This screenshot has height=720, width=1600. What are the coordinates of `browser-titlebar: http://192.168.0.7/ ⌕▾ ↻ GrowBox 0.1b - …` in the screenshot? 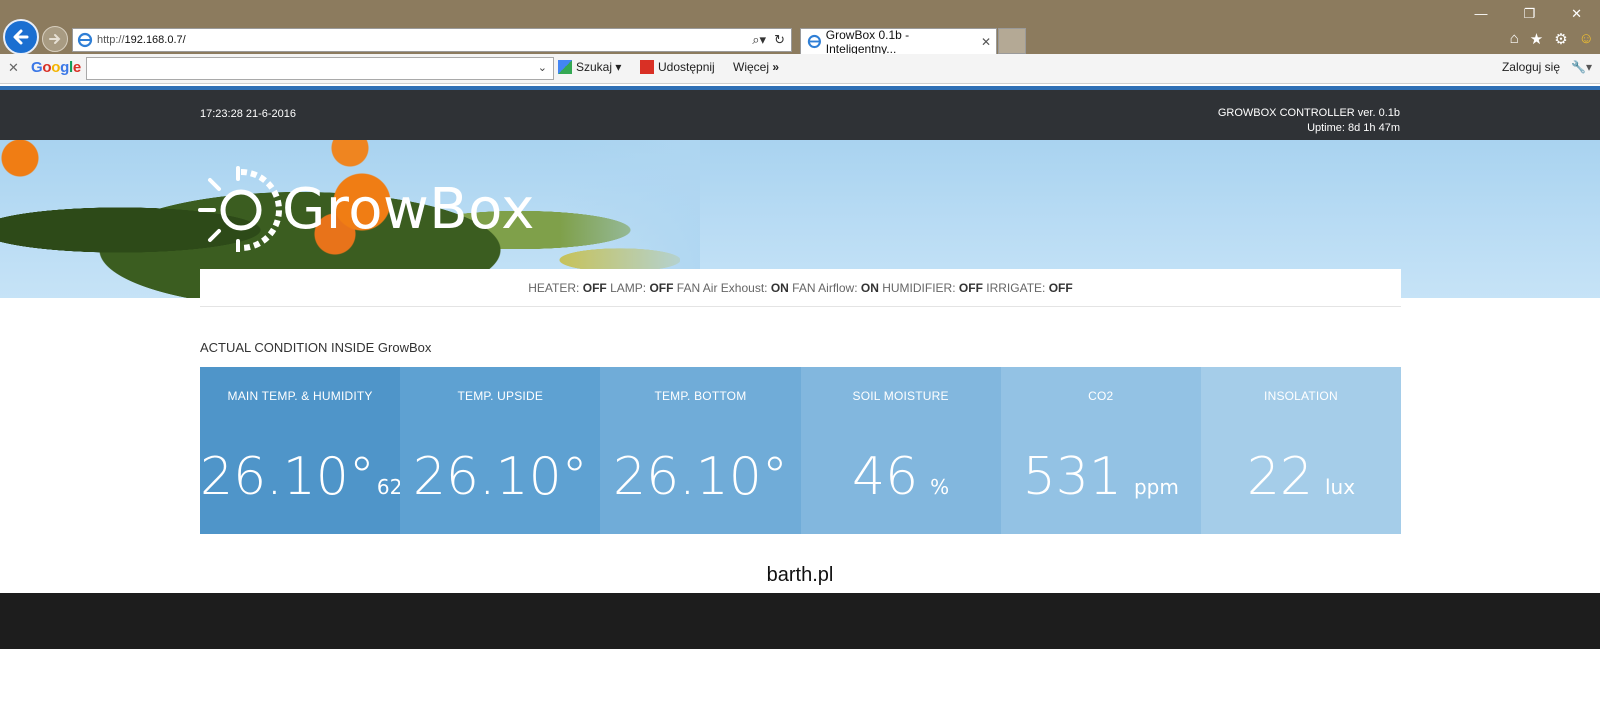 It's located at (800, 28).